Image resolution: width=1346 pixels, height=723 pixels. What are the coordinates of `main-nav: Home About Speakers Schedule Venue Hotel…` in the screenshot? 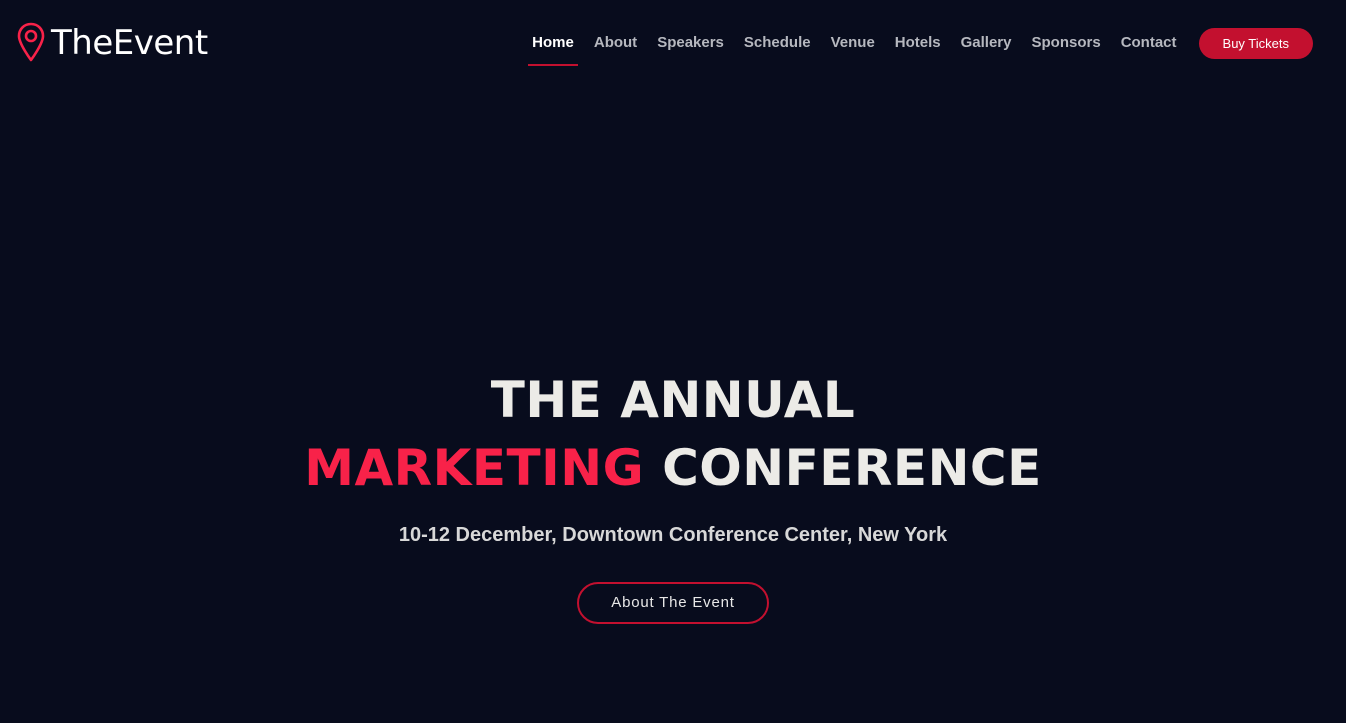 It's located at (917, 43).